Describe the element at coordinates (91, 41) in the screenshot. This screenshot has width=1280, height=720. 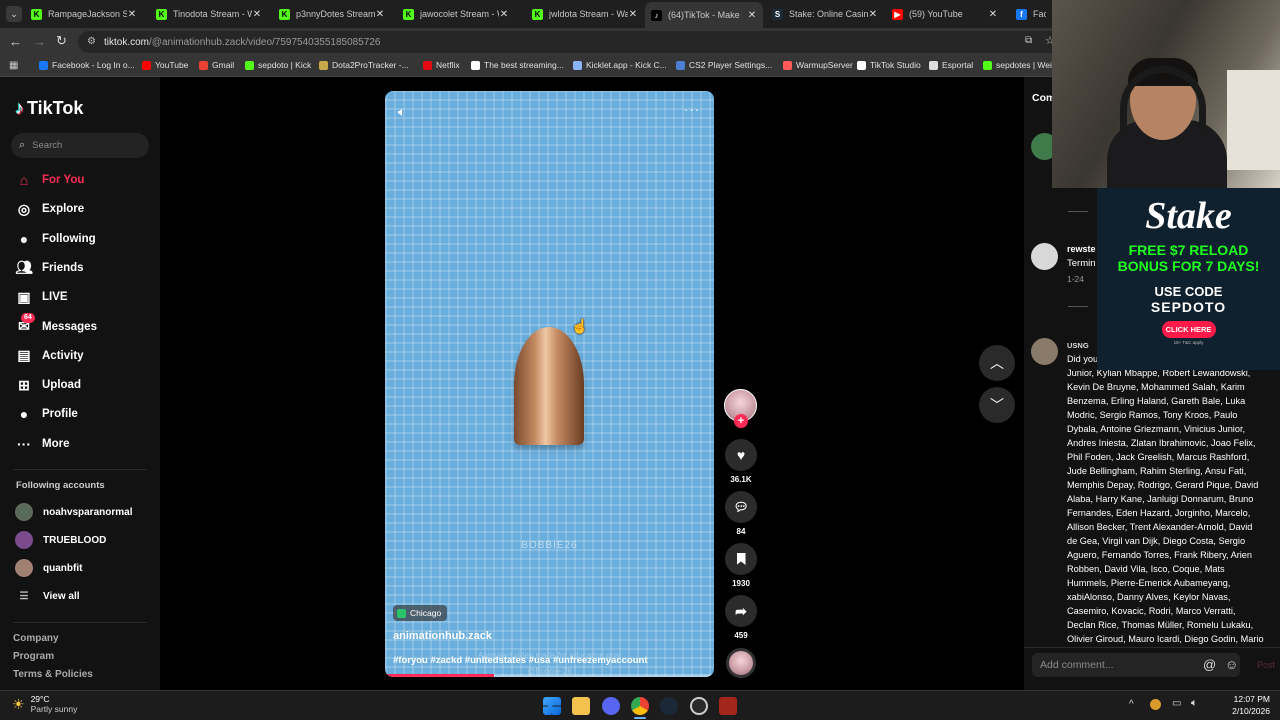
I see `site-info-icon: ⚙` at that location.